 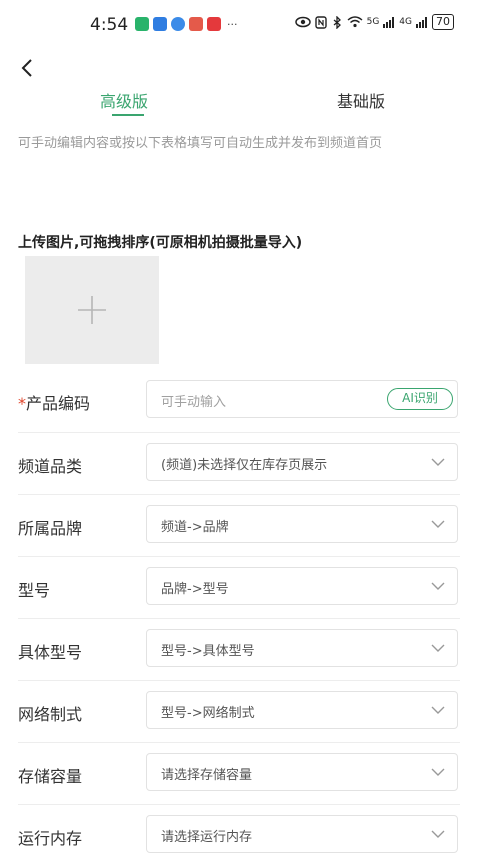 I want to click on required-mark: *, so click(x=22, y=403).